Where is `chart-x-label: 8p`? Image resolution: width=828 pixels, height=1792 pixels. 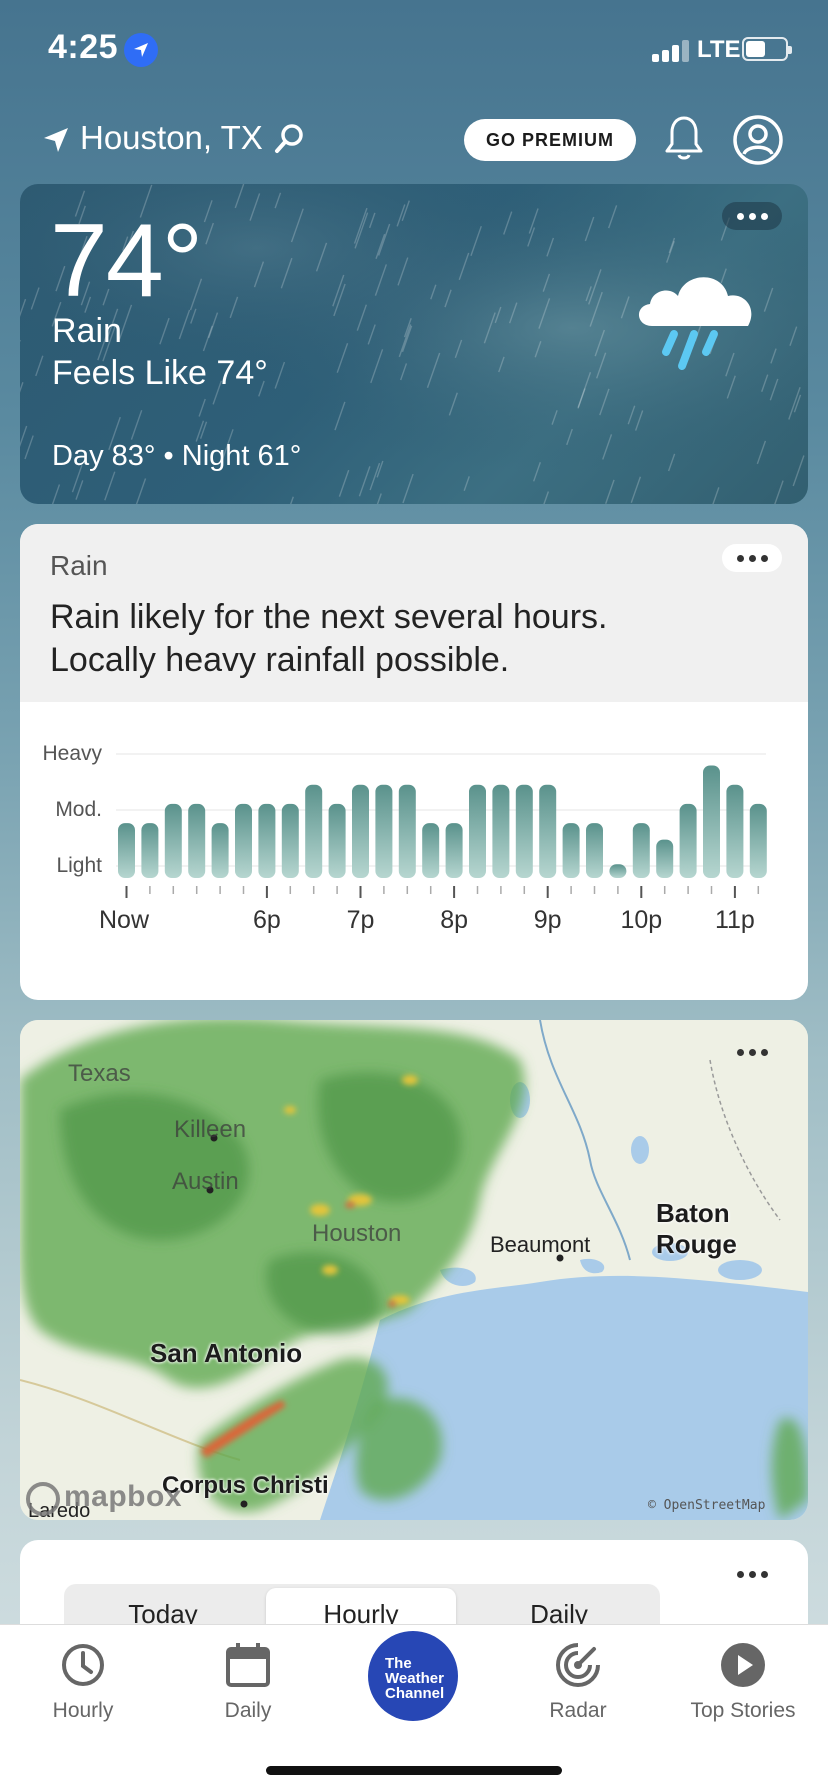
chart-x-label: 8p is located at coordinates (454, 920).